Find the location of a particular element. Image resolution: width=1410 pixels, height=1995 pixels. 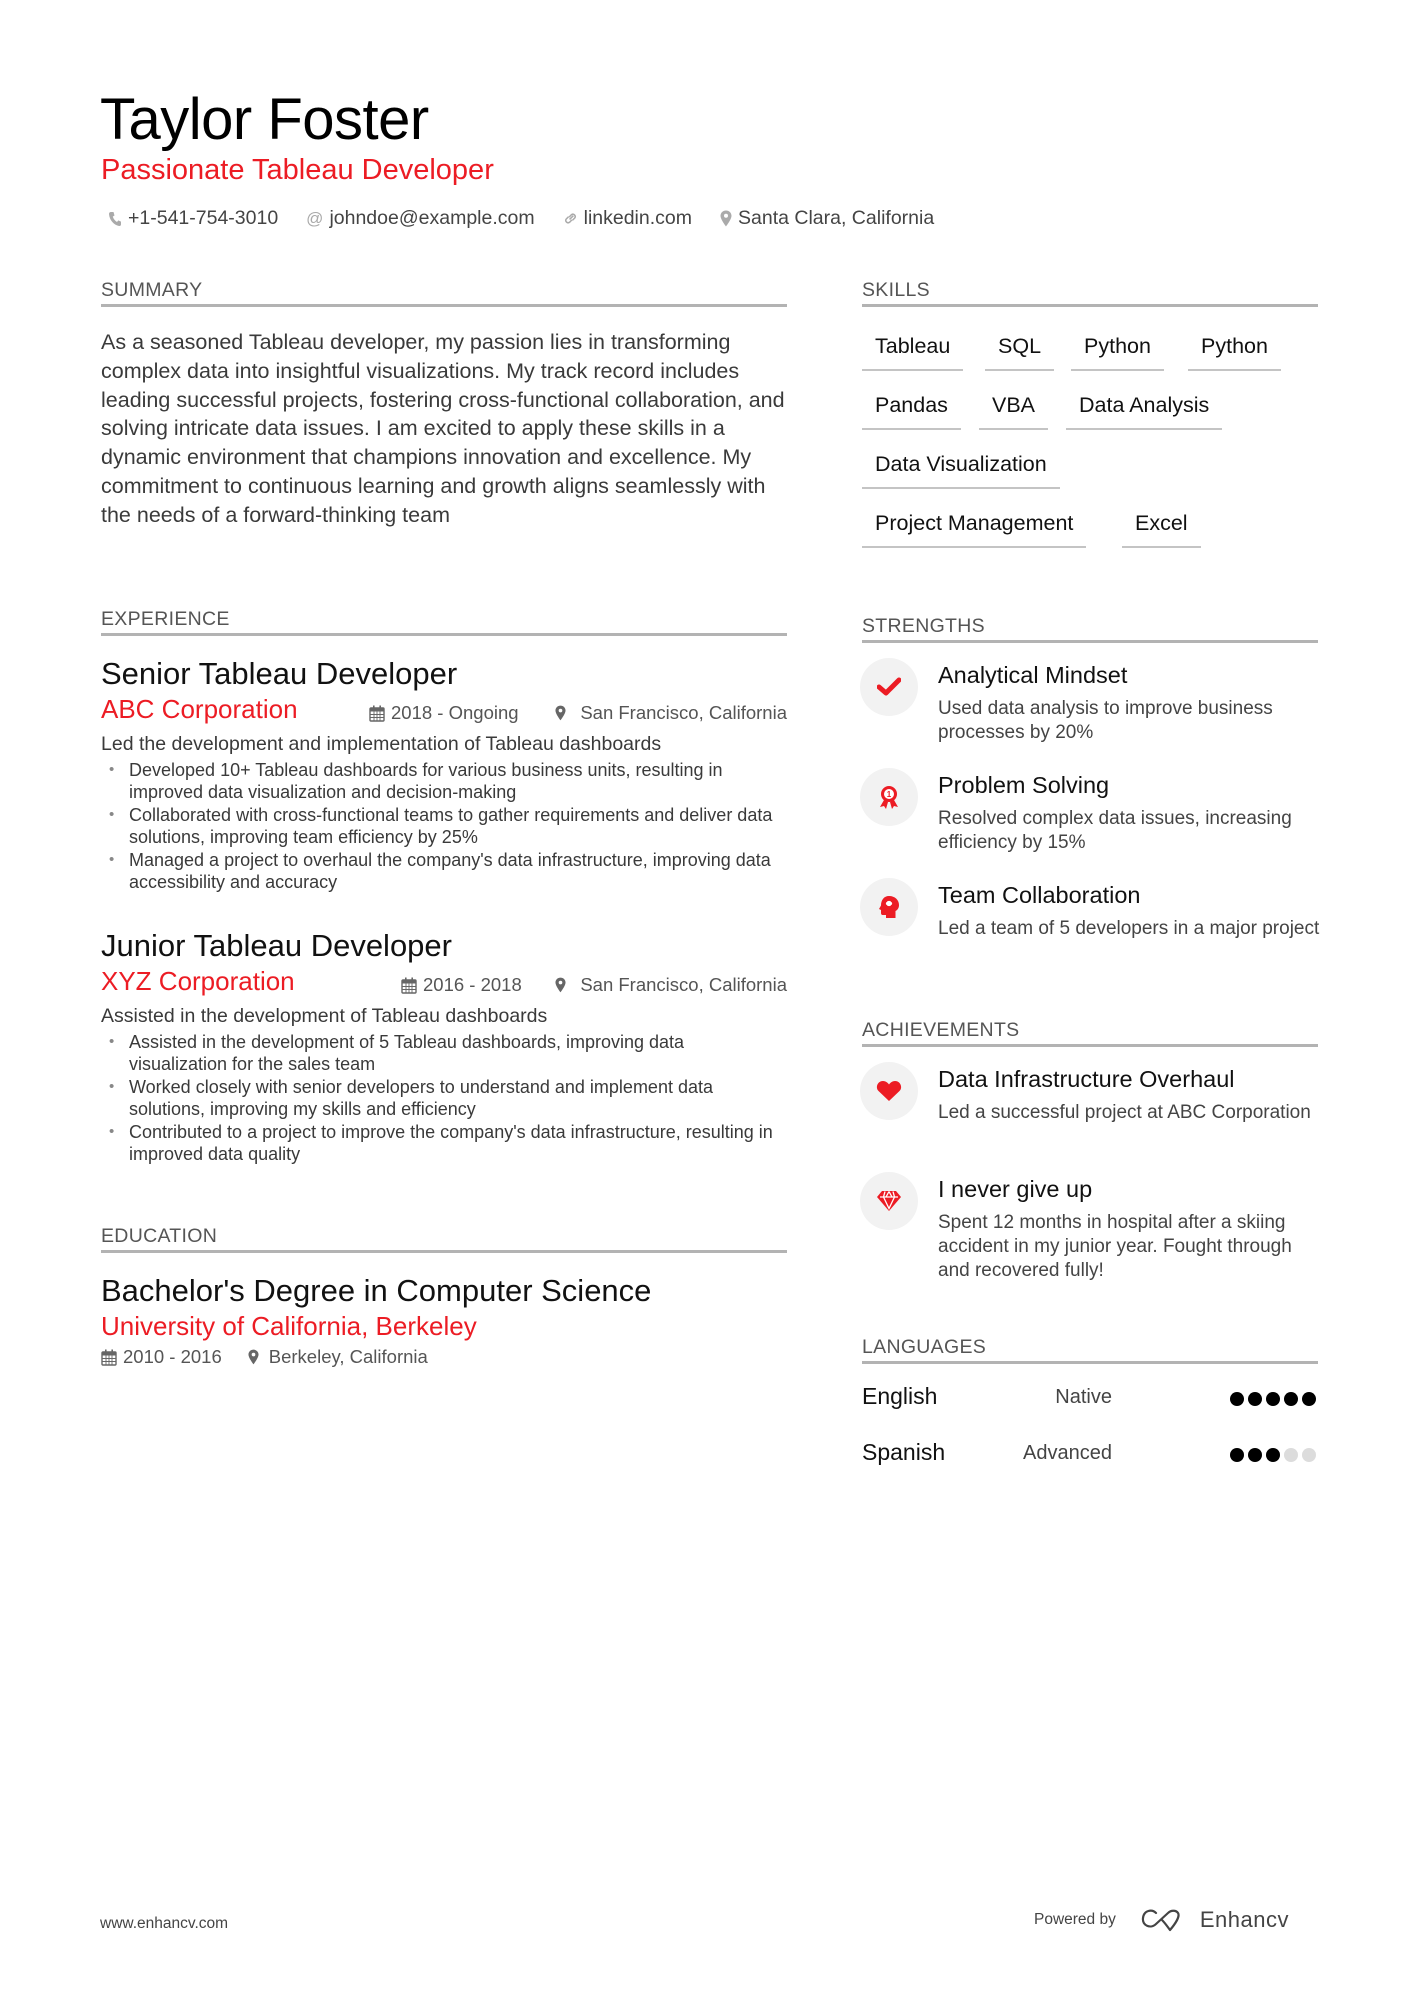

phone-icon is located at coordinates (115, 219).